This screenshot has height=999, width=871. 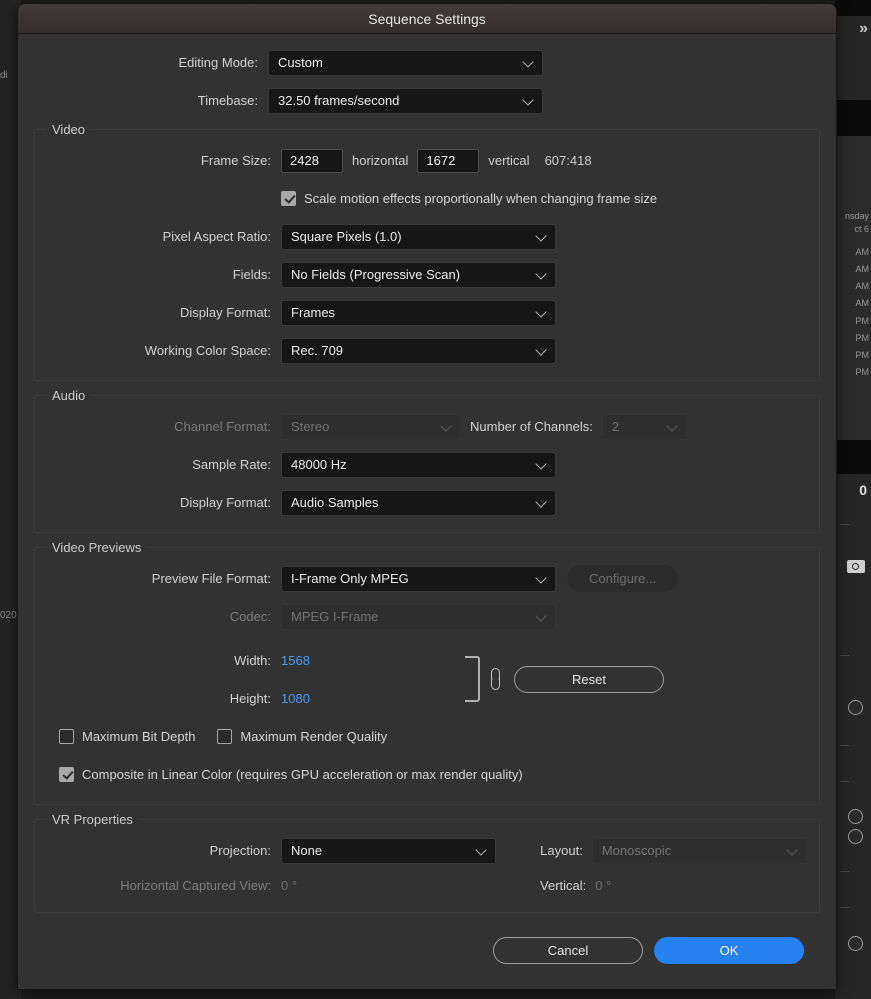 I want to click on horizontal-label: horizontal, so click(x=380, y=160).